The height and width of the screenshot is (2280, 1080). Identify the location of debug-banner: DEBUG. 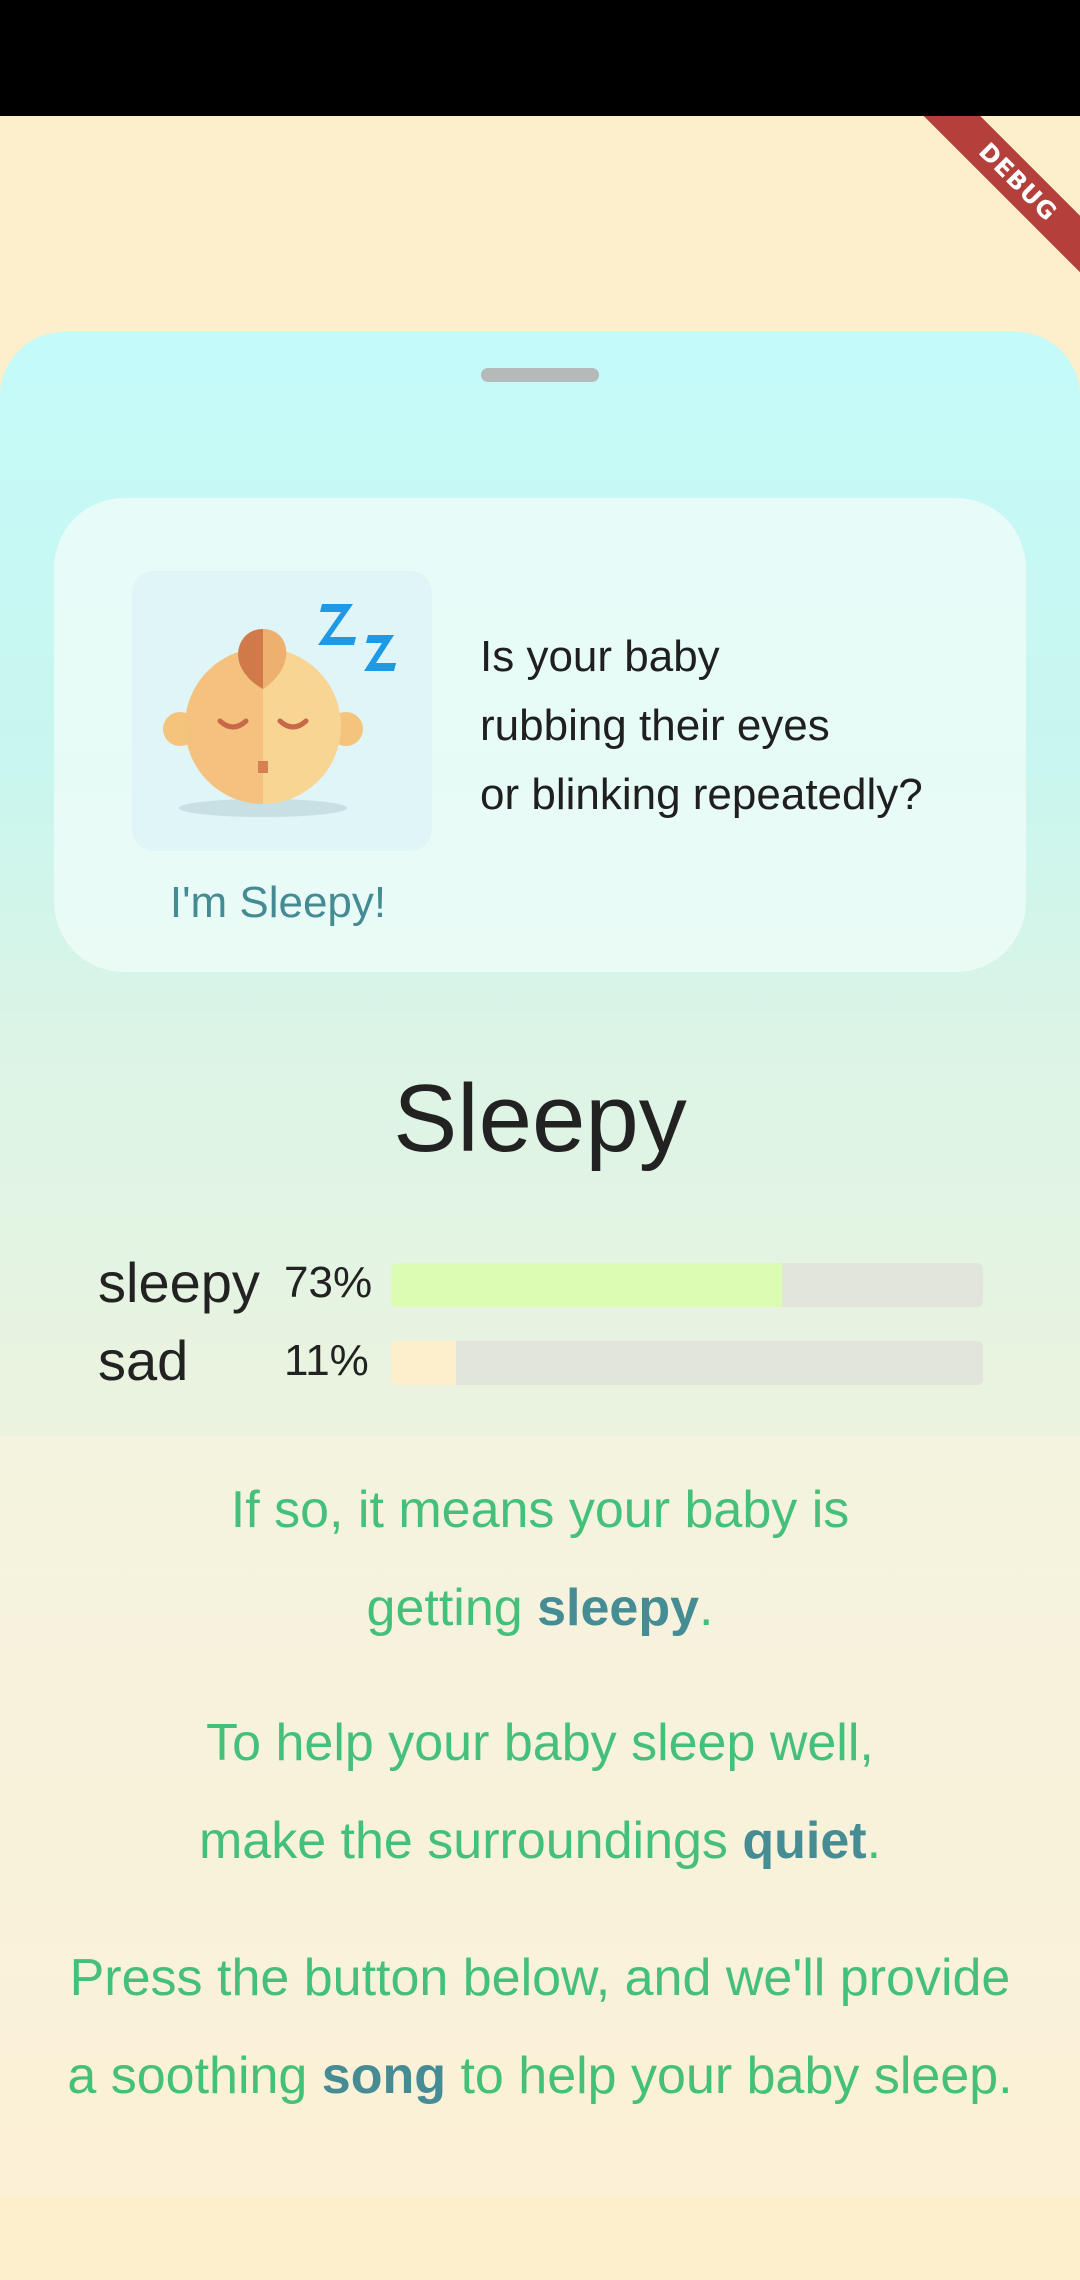
(995, 201).